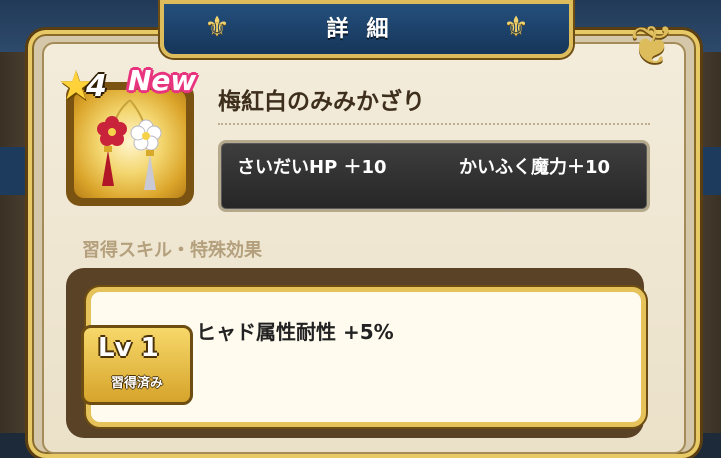 The image size is (721, 458). What do you see at coordinates (434, 124) in the screenshot?
I see `divider` at bounding box center [434, 124].